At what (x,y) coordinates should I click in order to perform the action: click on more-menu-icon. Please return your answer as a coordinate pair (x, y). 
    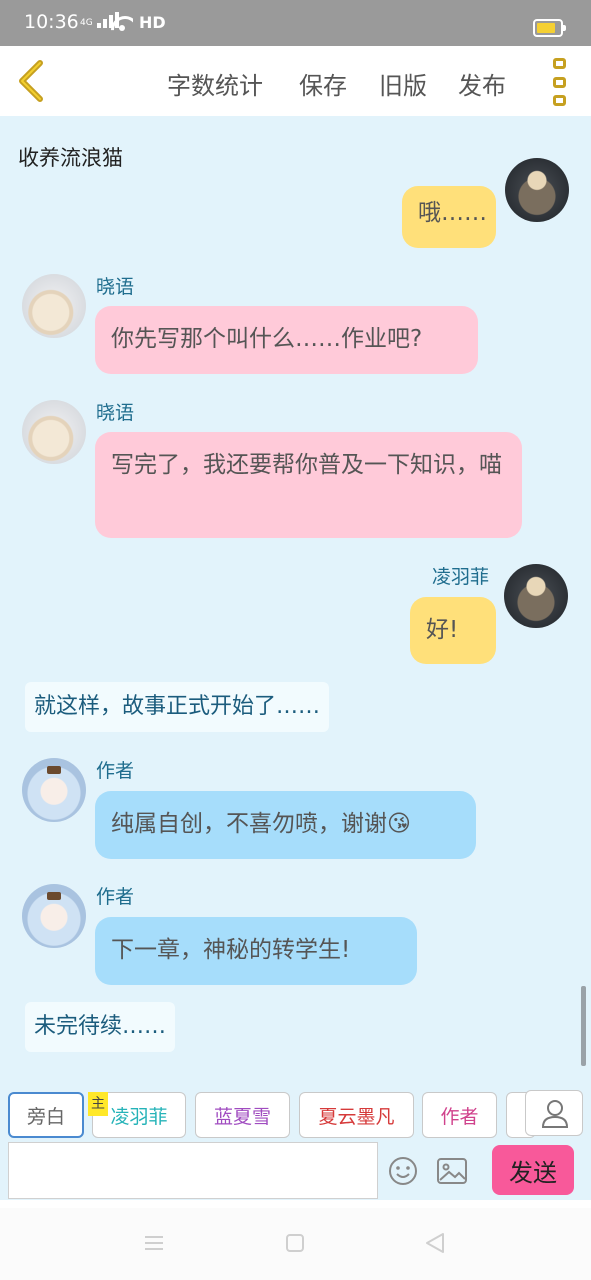
    Looking at the image, I should click on (559, 82).